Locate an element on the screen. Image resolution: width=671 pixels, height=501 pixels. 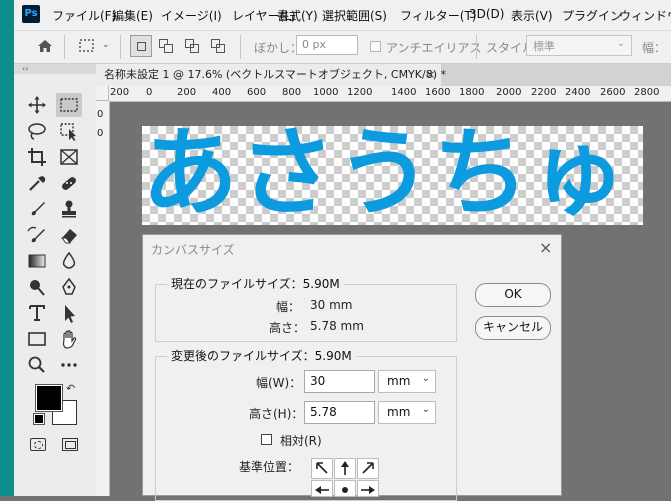
quick-mask-icon is located at coordinates (38, 444).